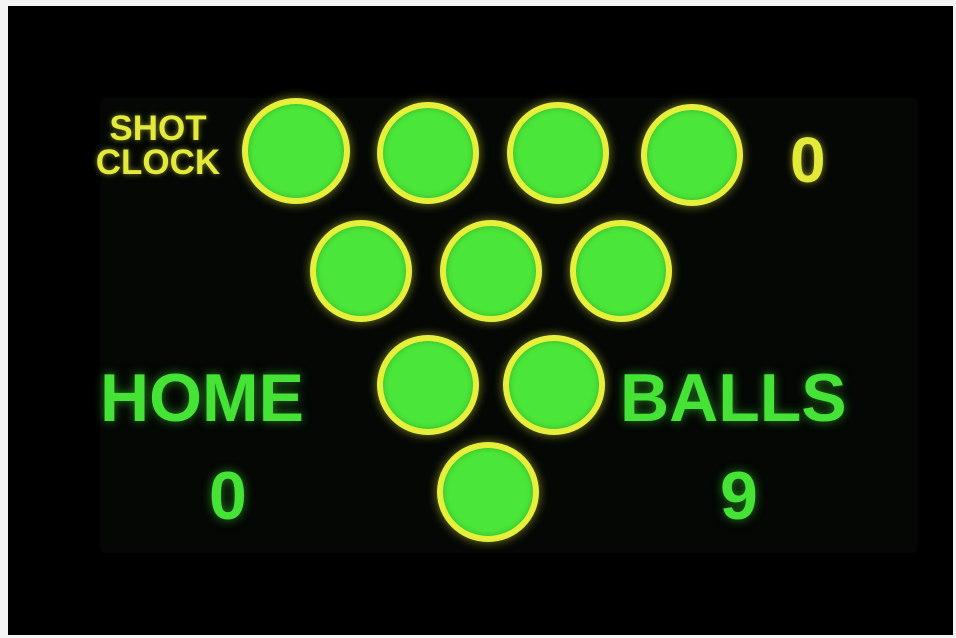  I want to click on shot-clock-label-line2: CLOCK, so click(158, 162).